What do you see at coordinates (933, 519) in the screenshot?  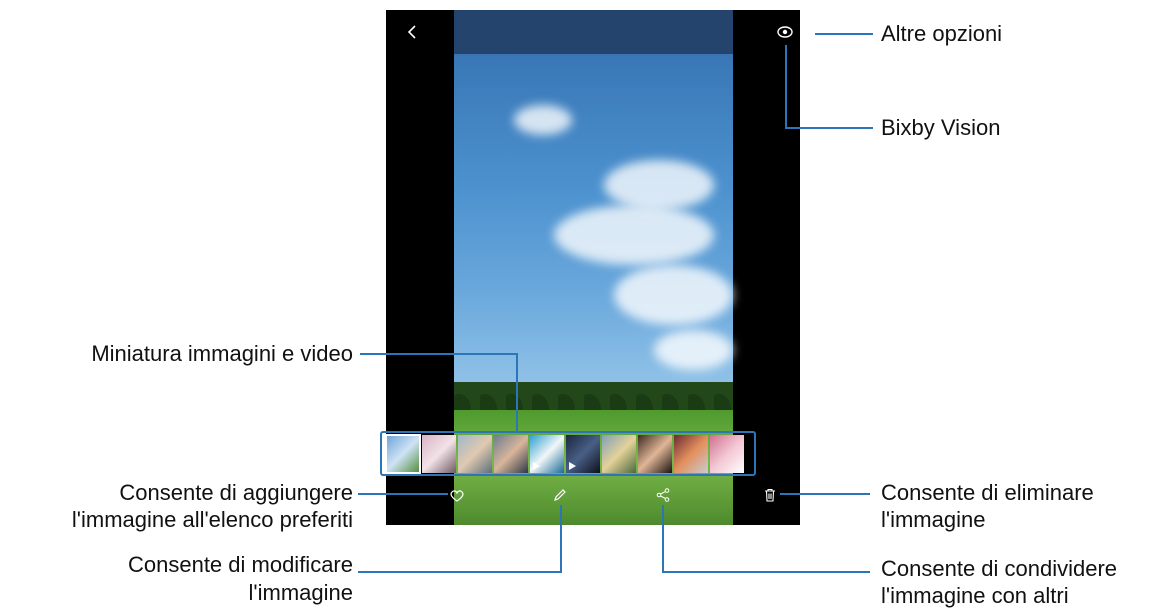 I see `label-delete-2: l'immagine` at bounding box center [933, 519].